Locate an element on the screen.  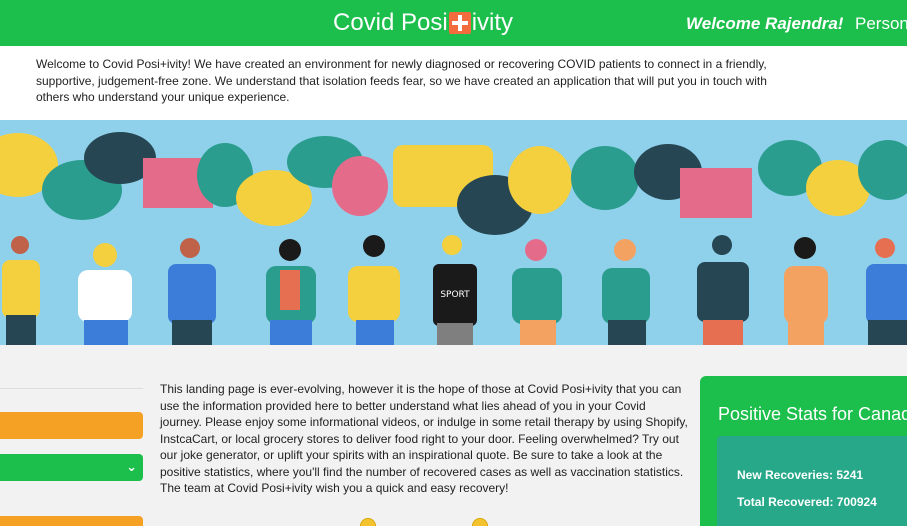
brand-logo: Covid Posi ivity is located at coordinates (423, 23).